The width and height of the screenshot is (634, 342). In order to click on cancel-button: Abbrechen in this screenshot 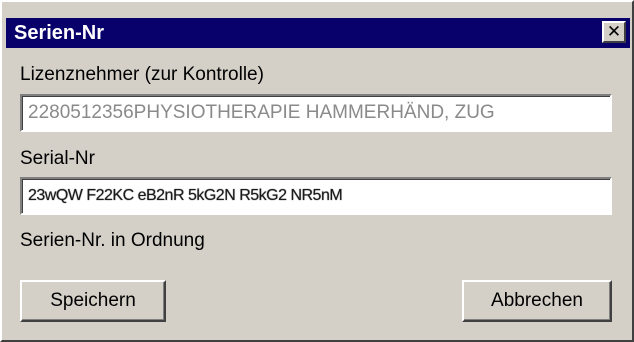, I will do `click(537, 301)`.